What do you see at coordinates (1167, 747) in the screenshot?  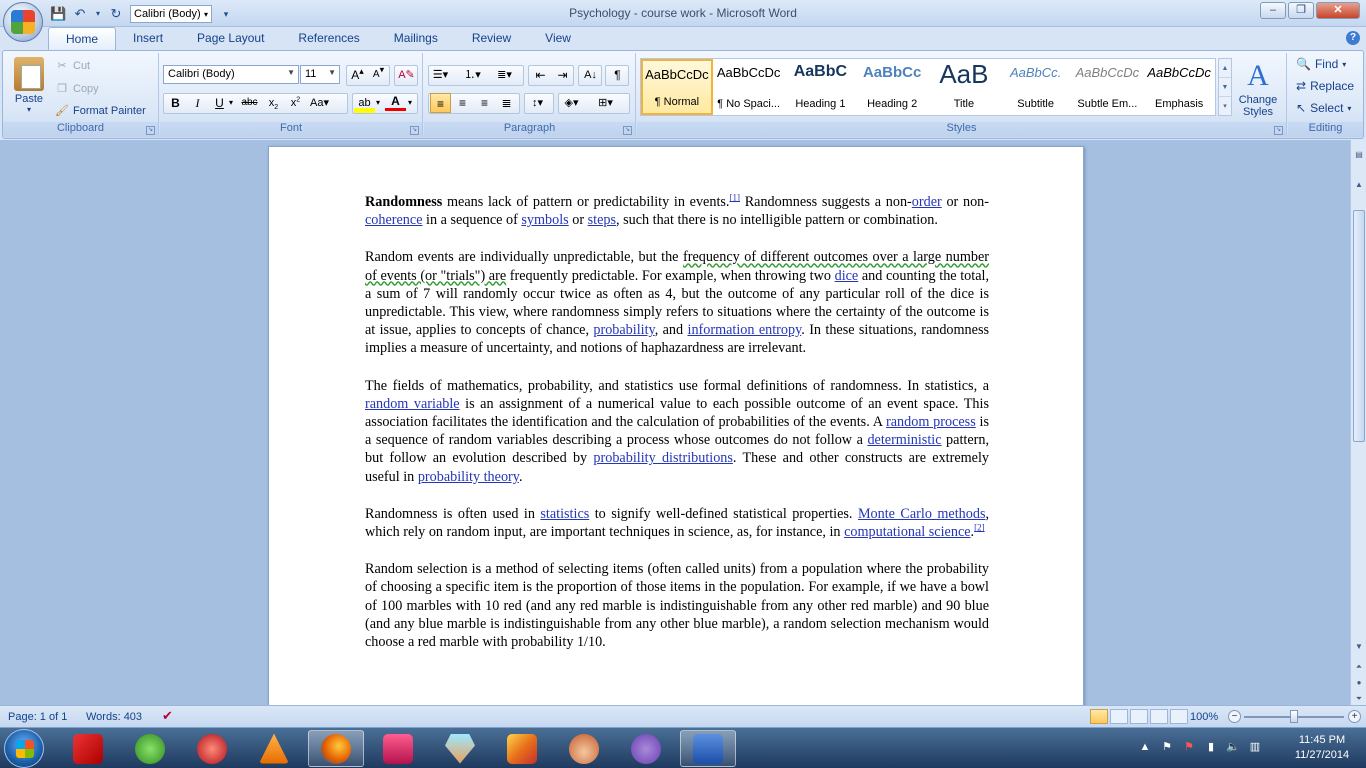 I see `flag-icon: ⚑` at bounding box center [1167, 747].